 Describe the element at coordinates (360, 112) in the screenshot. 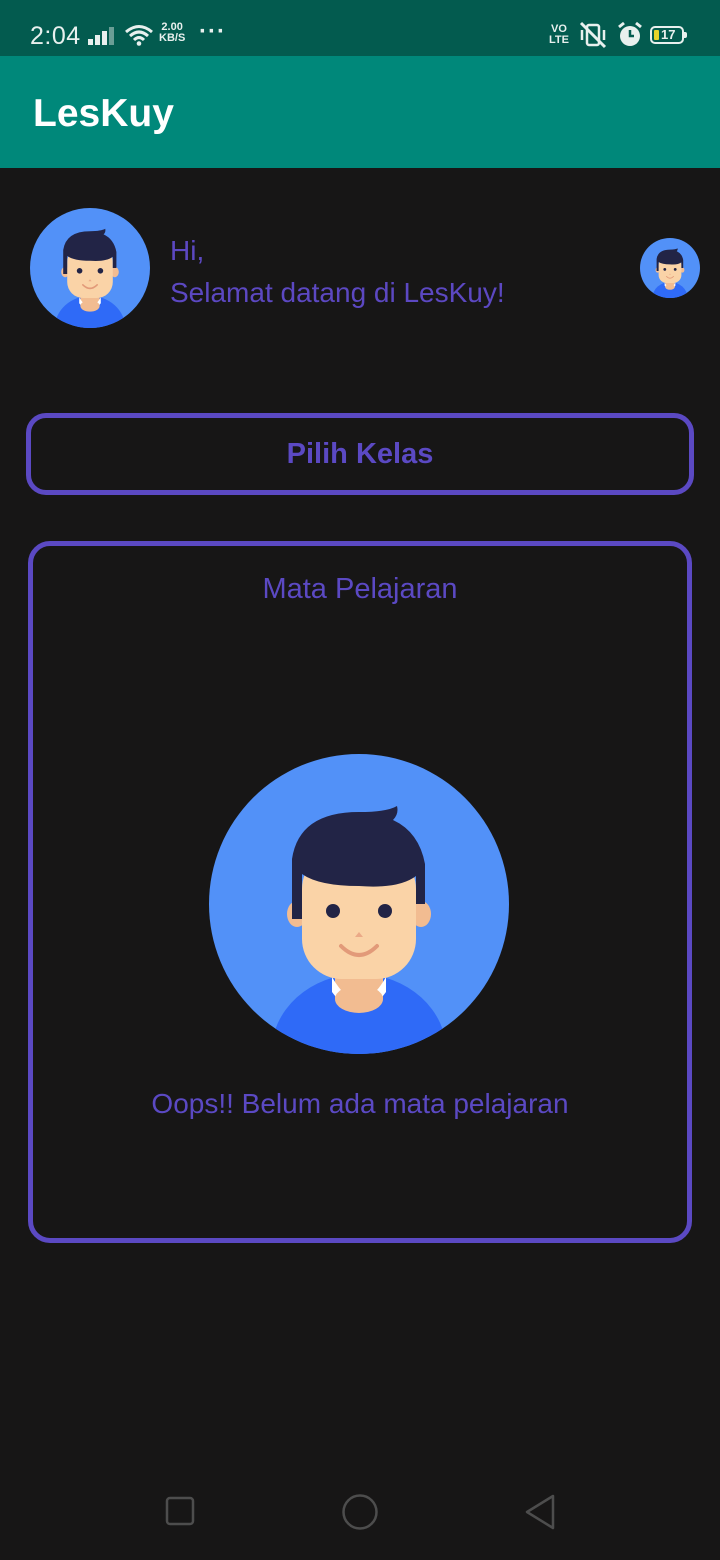

I see `app-bar: LesKuy` at that location.